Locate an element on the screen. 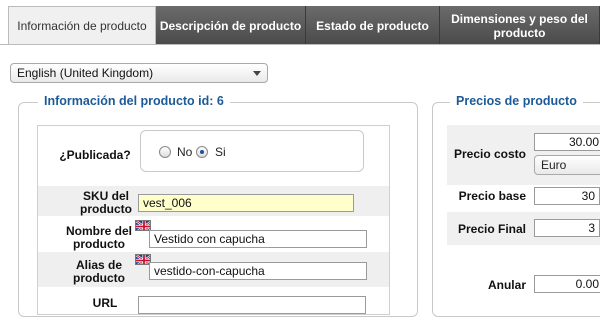 The image size is (600, 317). url-label: URL is located at coordinates (105, 303).